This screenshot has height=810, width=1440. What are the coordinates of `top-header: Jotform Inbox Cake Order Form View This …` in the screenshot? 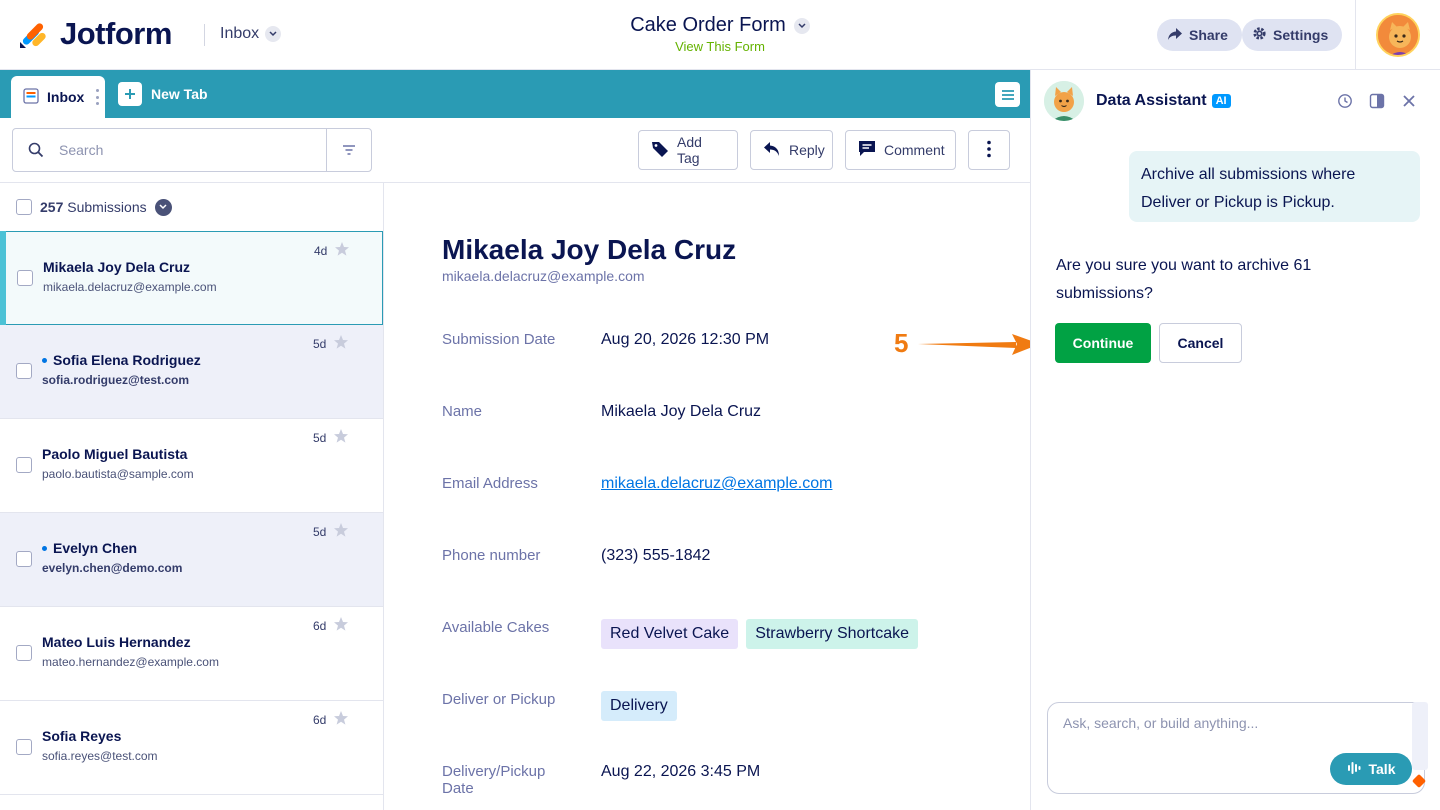 It's located at (720, 35).